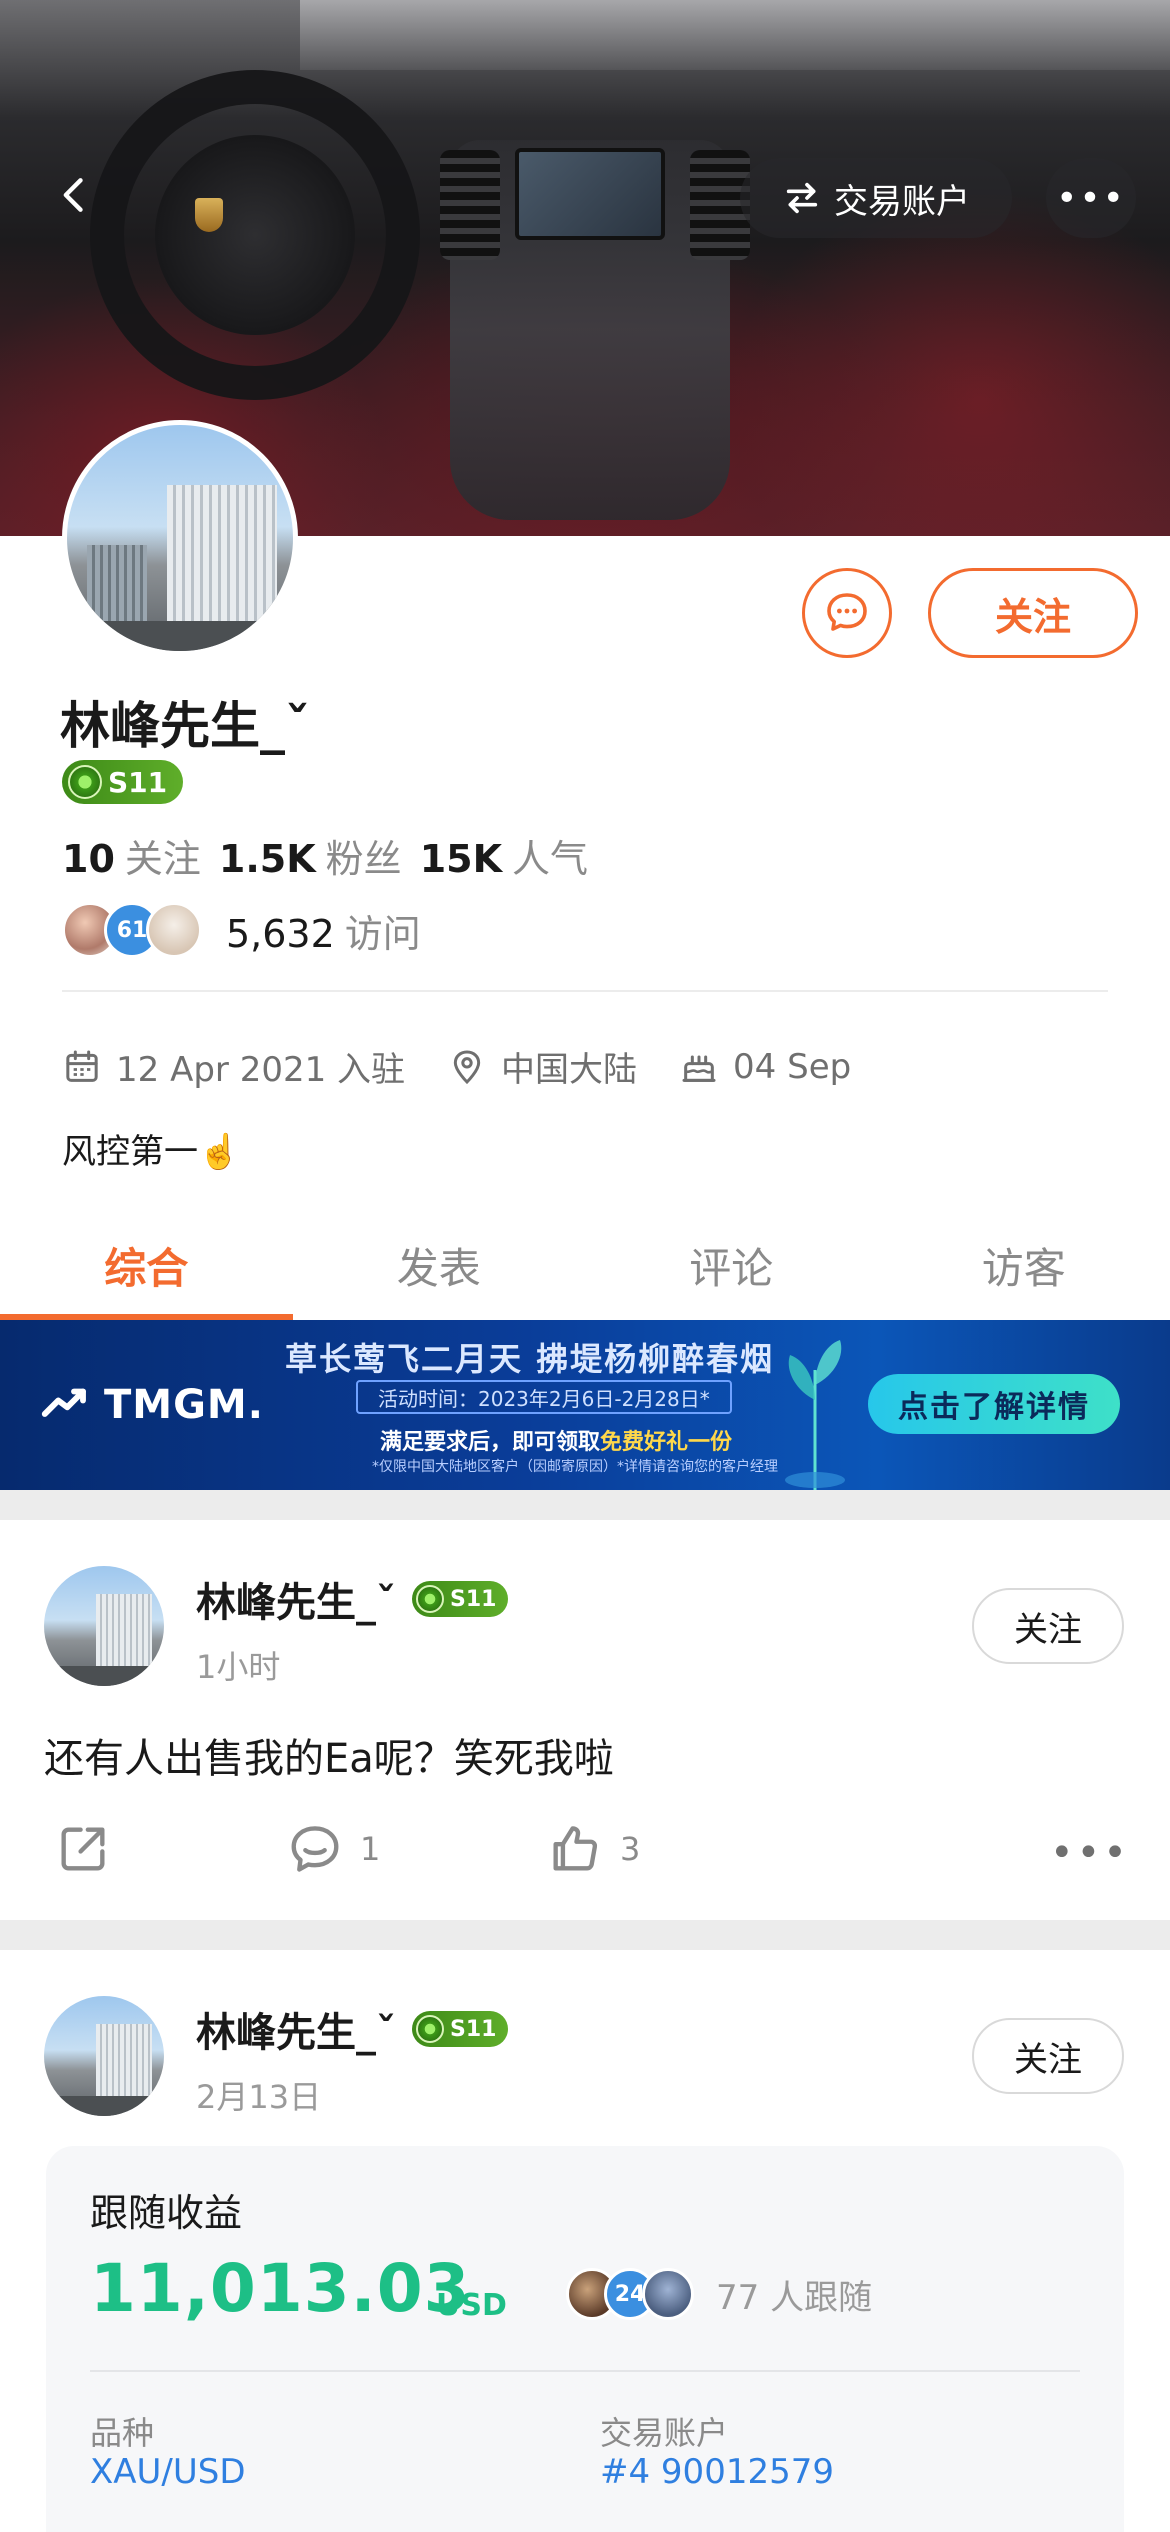 This screenshot has height=2532, width=1170. I want to click on plant-decoration-icon, so click(815, 1415).